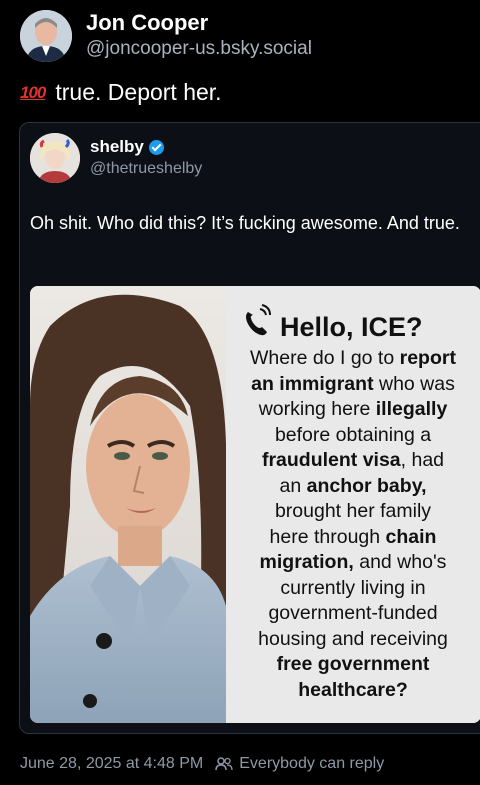 The width and height of the screenshot is (480, 785). Describe the element at coordinates (311, 764) in the screenshot. I see `reply-setting: Everybody can reply` at that location.